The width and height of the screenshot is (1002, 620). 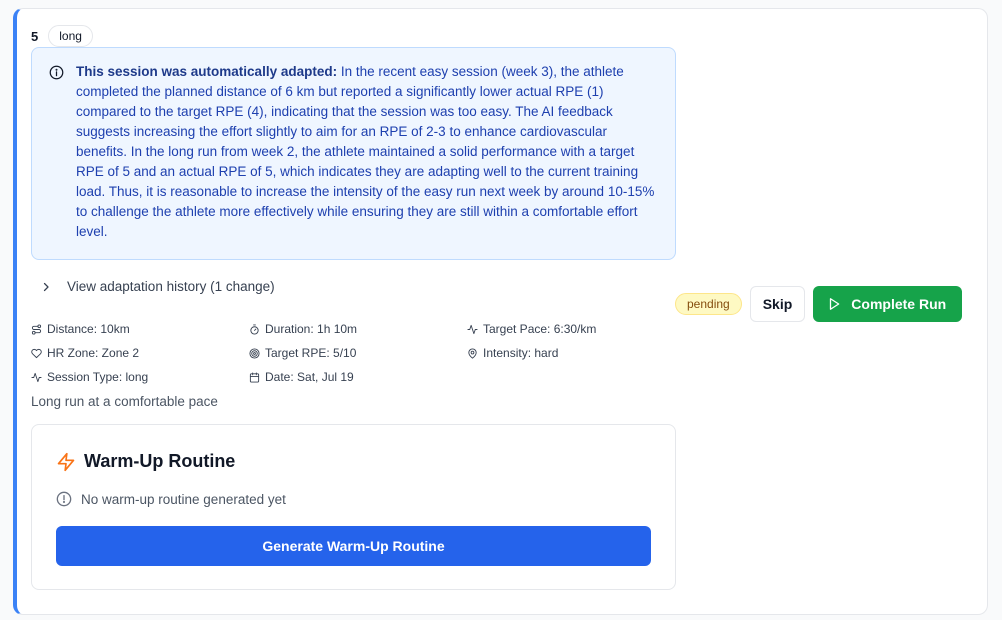 I want to click on detail-target-pace-text: Target Pace: 6:30/km, so click(x=540, y=329).